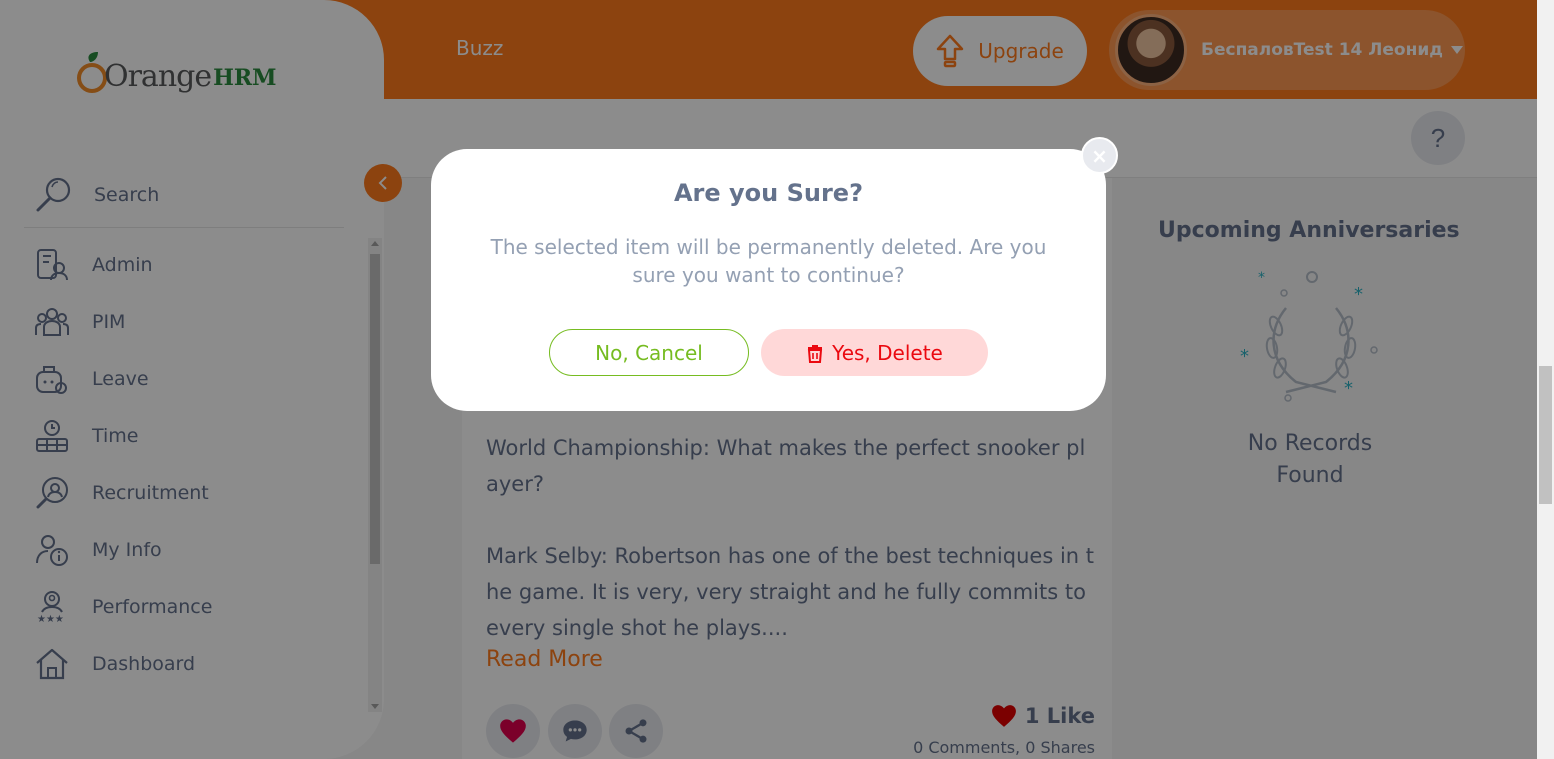 This screenshot has height=759, width=1554. I want to click on dialog-actions: No, Cancel Yes, Delete, so click(768, 352).